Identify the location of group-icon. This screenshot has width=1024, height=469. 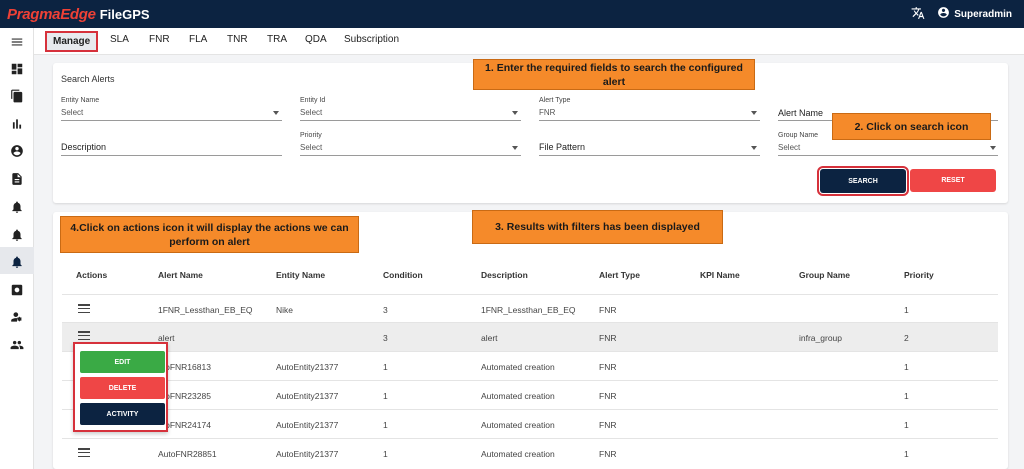
(17, 345).